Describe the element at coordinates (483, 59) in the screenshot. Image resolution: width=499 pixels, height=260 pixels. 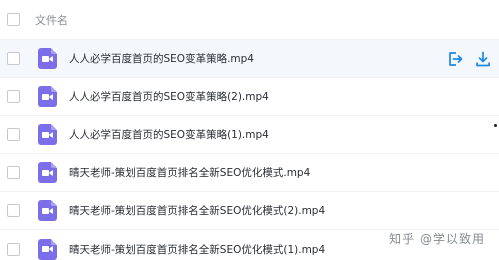
I see `download-icon` at that location.